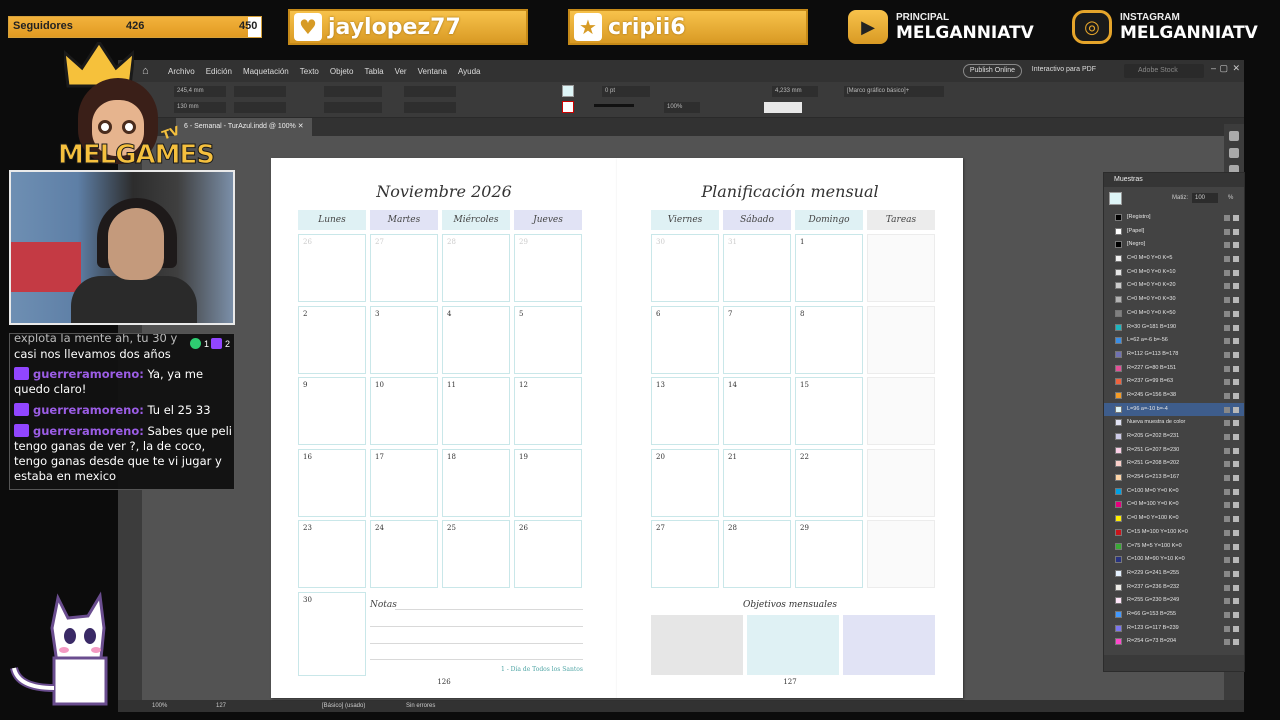  What do you see at coordinates (1174, 505) in the screenshot?
I see `swatch-row: C=0 M=100 Y=0 K=0` at bounding box center [1174, 505].